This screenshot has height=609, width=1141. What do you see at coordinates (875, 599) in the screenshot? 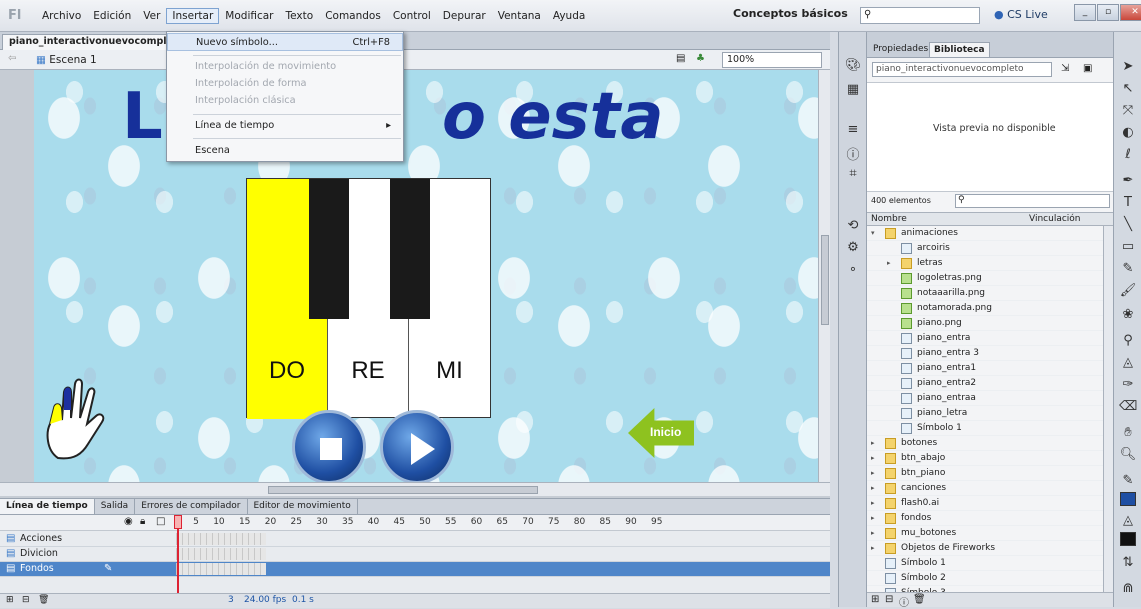
I see `new-symbol-icon: ⊞` at bounding box center [875, 599].